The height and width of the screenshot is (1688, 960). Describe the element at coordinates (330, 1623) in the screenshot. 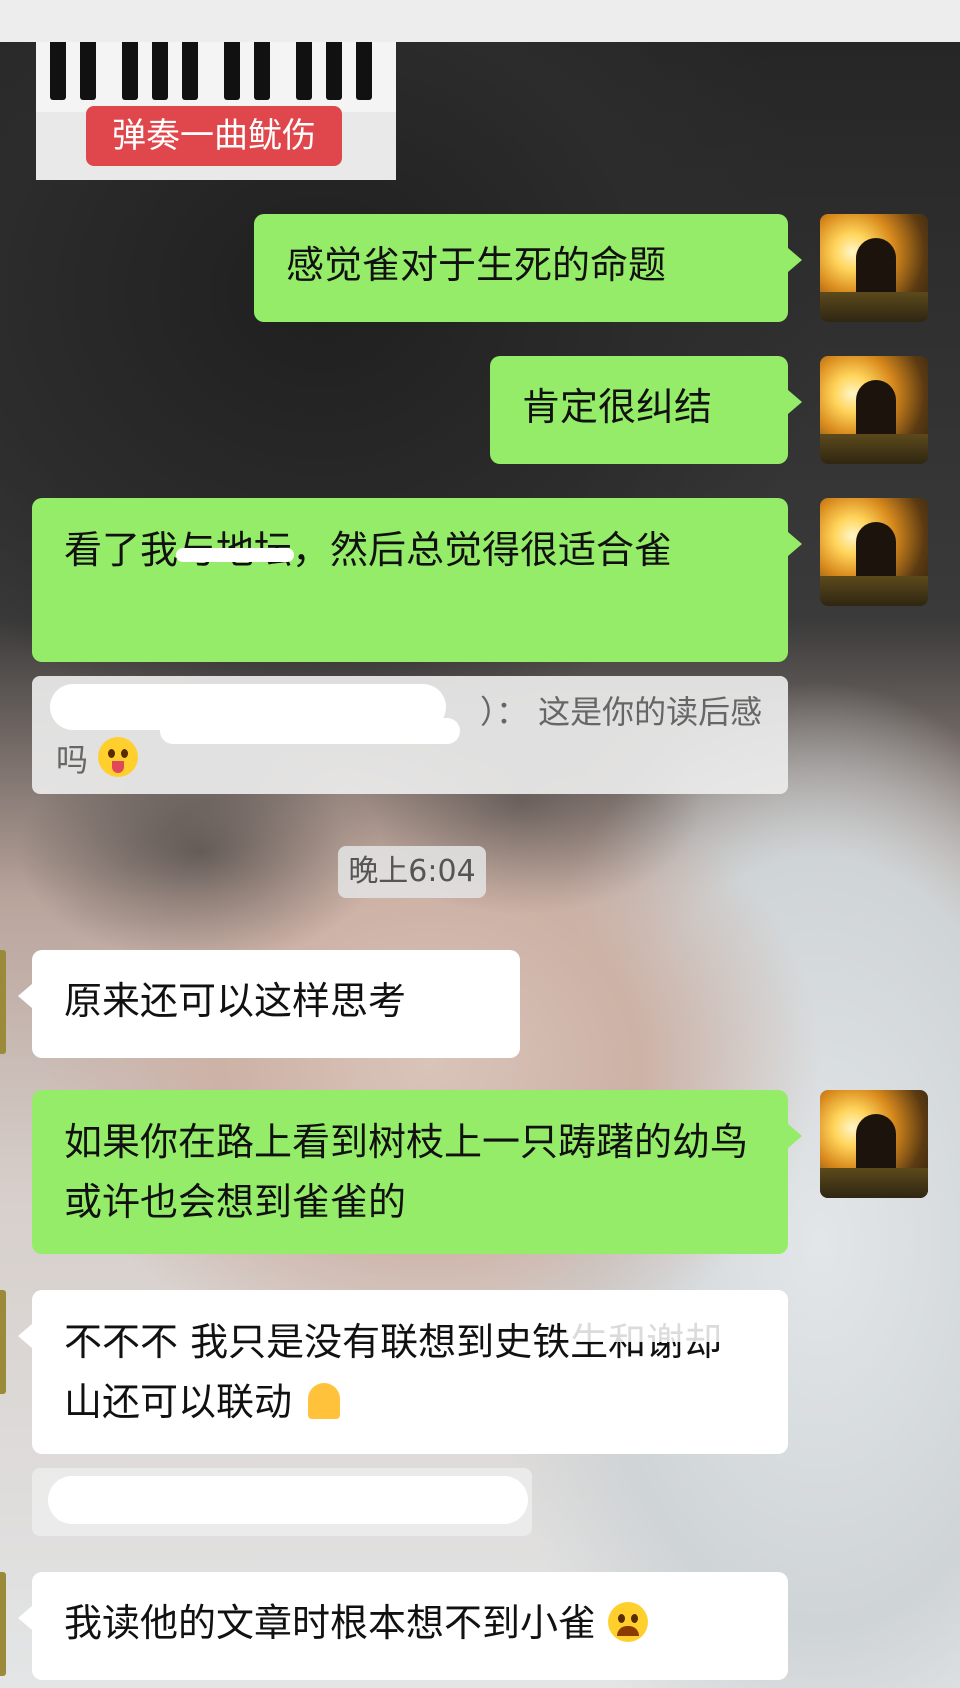

I see `message-text: 我读他的文章时根本想不到小雀` at that location.